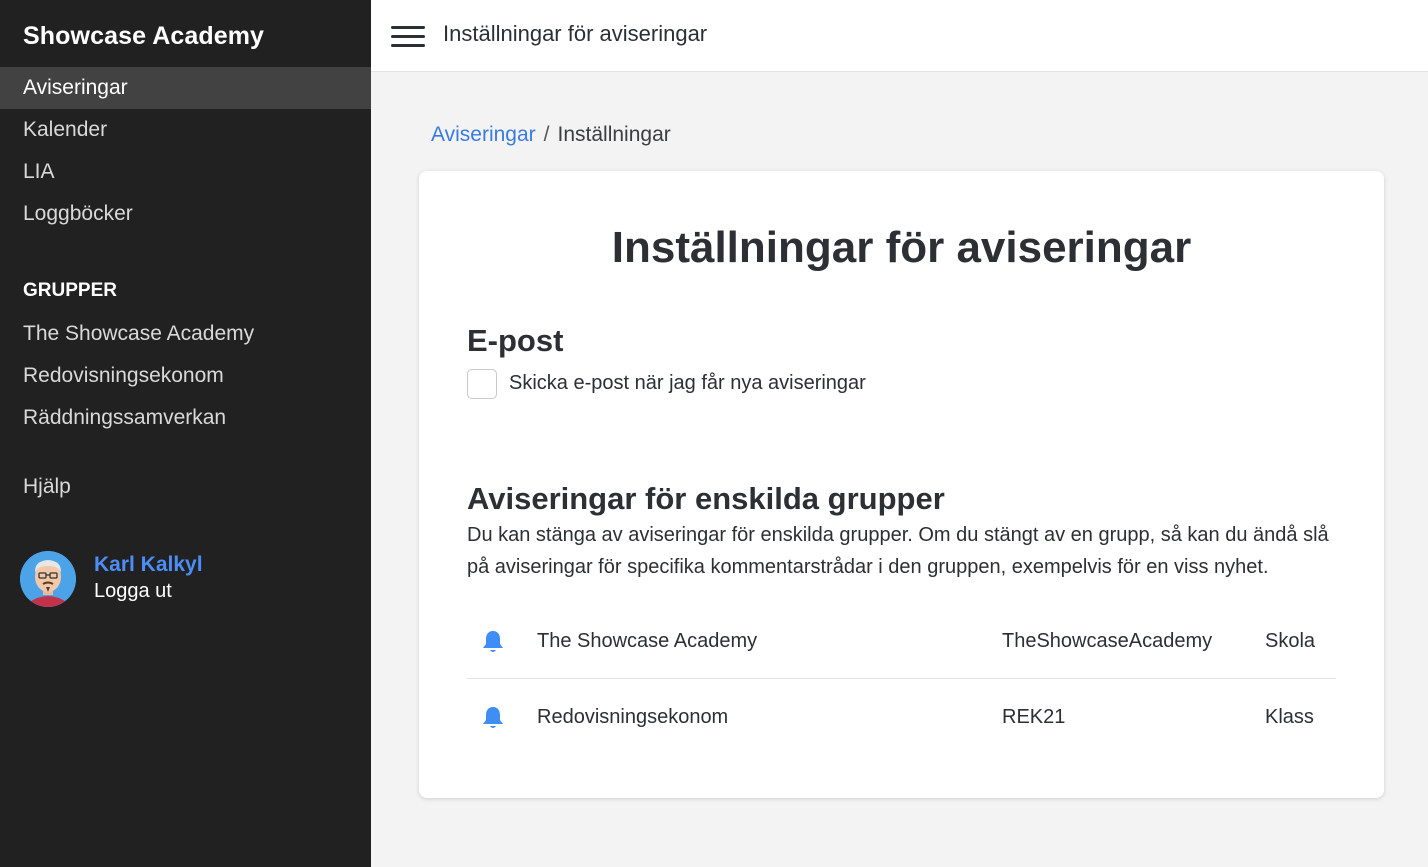  Describe the element at coordinates (633, 717) in the screenshot. I see `group-name: Redovisningsekonom` at that location.